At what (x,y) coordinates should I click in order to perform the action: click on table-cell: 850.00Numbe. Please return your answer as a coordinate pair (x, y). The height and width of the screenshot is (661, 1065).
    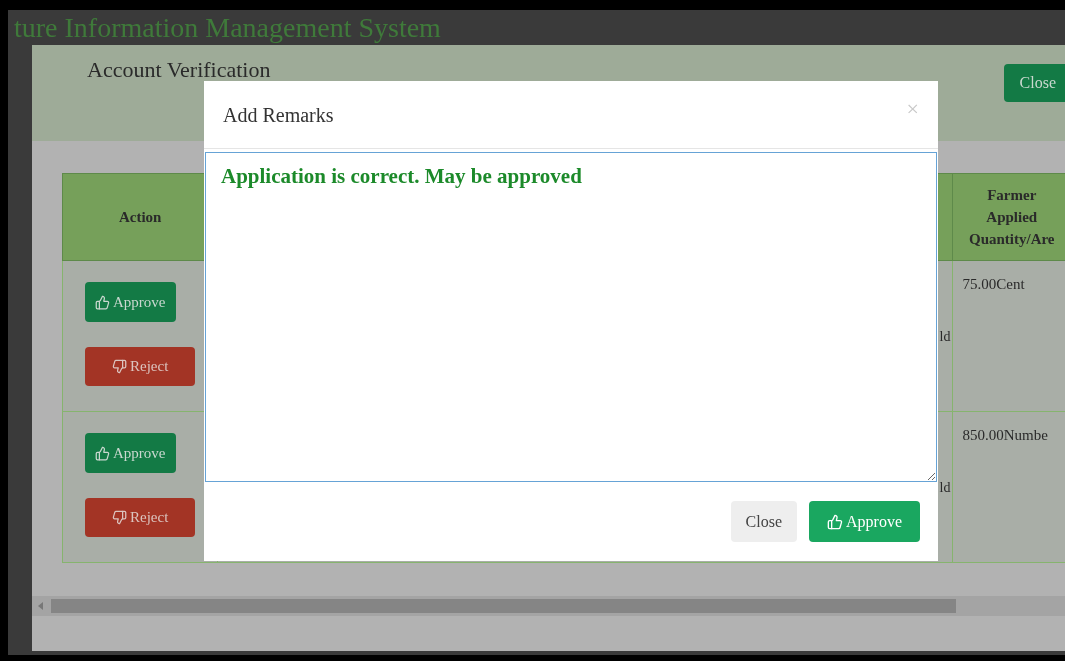
    Looking at the image, I should click on (1005, 435).